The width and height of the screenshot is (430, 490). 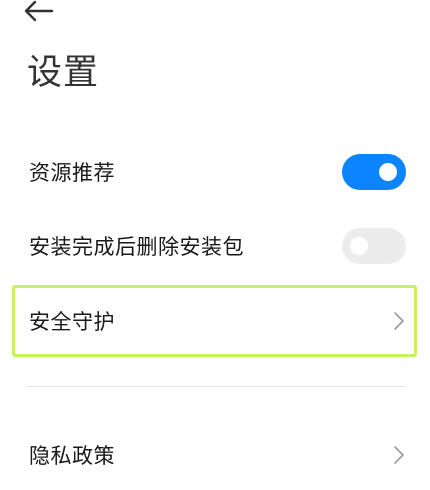 I want to click on setting-row-delete-package: 安装完成后删除安装包, so click(x=215, y=246).